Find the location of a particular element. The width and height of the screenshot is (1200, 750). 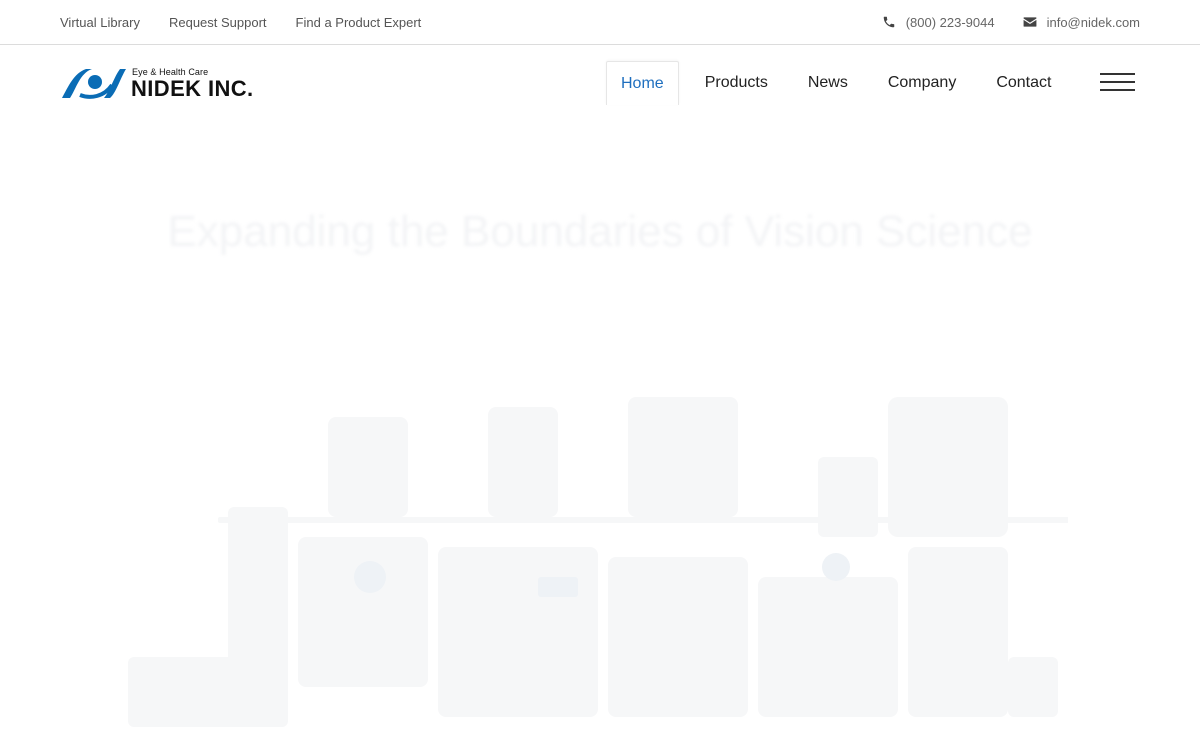

nidek-logo-mark is located at coordinates (94, 84).